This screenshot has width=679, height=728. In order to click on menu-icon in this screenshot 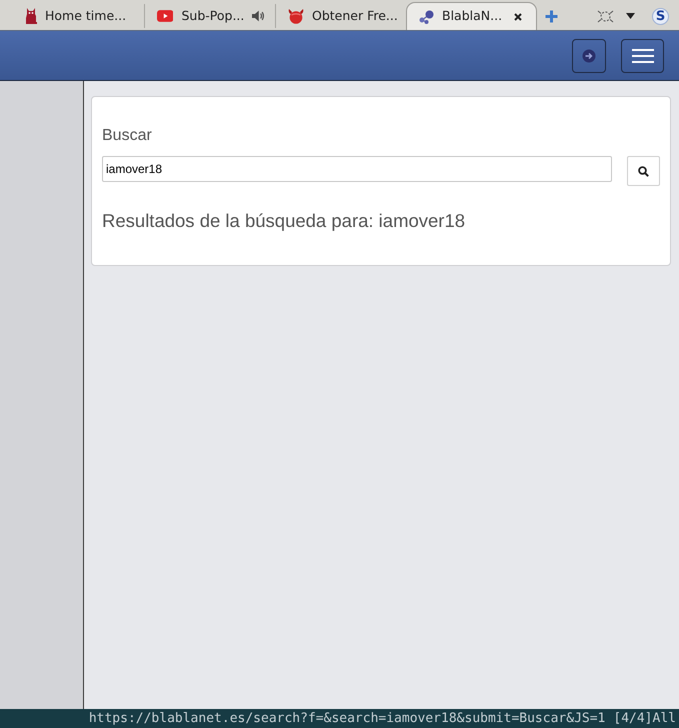, I will do `click(643, 56)`.